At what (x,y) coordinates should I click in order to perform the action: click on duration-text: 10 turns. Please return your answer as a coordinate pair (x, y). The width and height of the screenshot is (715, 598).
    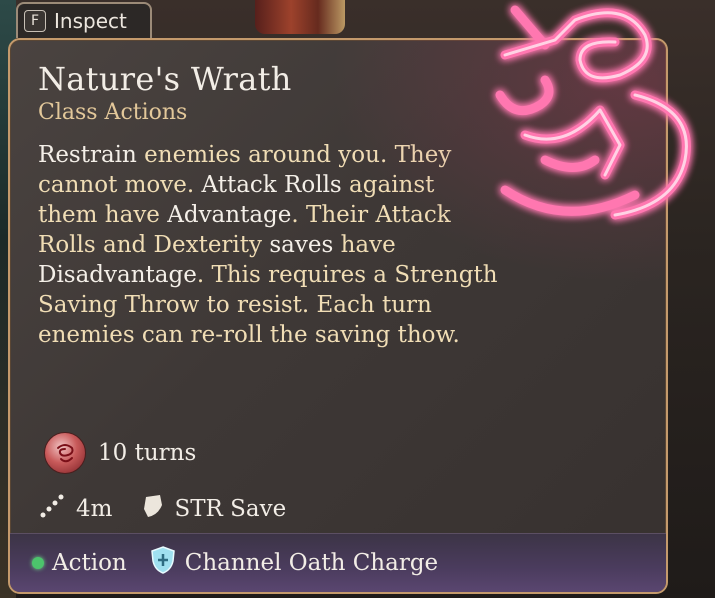
    Looking at the image, I should click on (147, 453).